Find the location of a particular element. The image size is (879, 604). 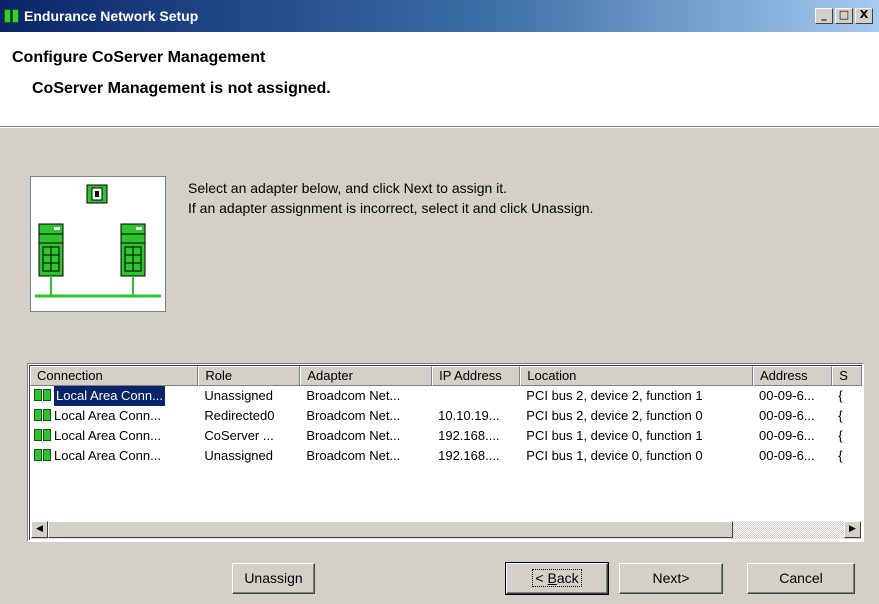

back-button-label: < Back is located at coordinates (557, 578).